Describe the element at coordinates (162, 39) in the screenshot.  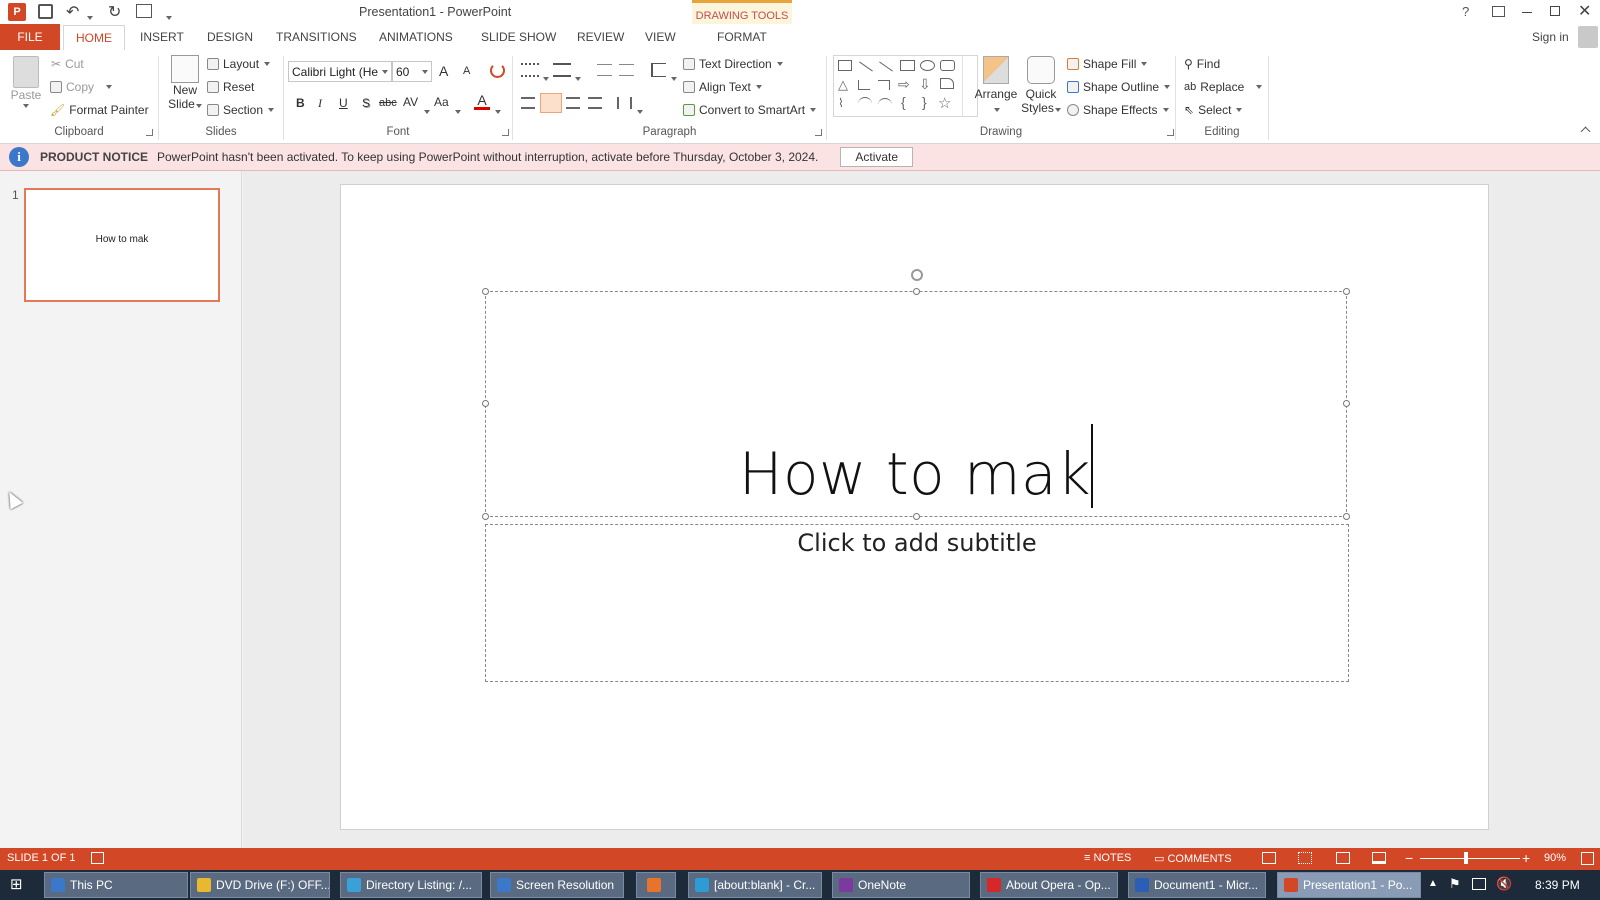
I see `tab-insert: INSERT` at that location.